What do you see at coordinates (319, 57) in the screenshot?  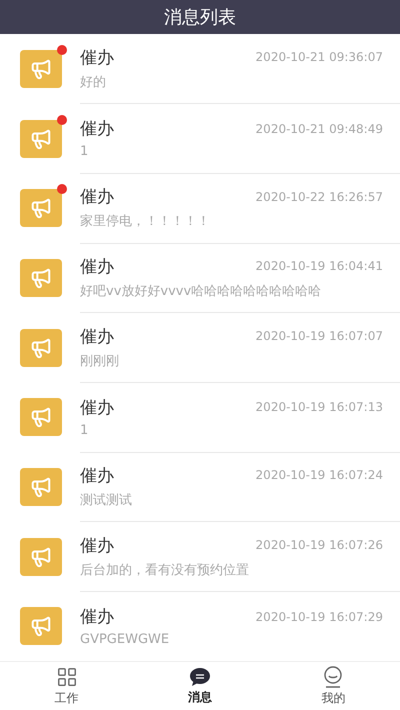 I see `message-time: 2020-10-21 09:36:07` at bounding box center [319, 57].